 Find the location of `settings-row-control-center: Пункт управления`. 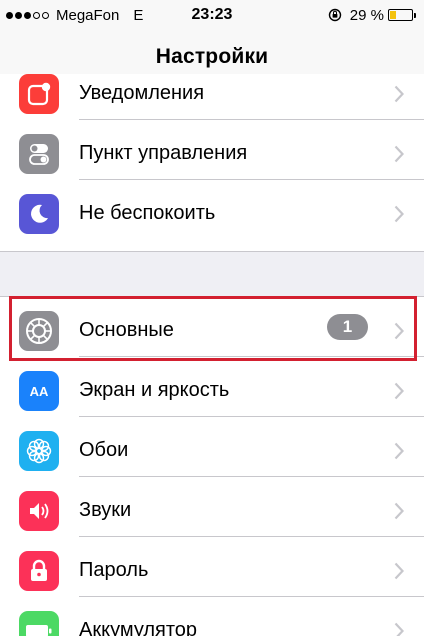

settings-row-control-center: Пункт управления is located at coordinates (212, 150).